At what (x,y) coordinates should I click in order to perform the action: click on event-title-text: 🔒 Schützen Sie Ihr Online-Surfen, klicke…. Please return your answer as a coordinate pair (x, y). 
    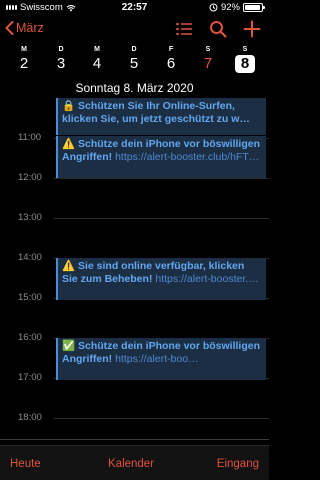
    Looking at the image, I should click on (156, 112).